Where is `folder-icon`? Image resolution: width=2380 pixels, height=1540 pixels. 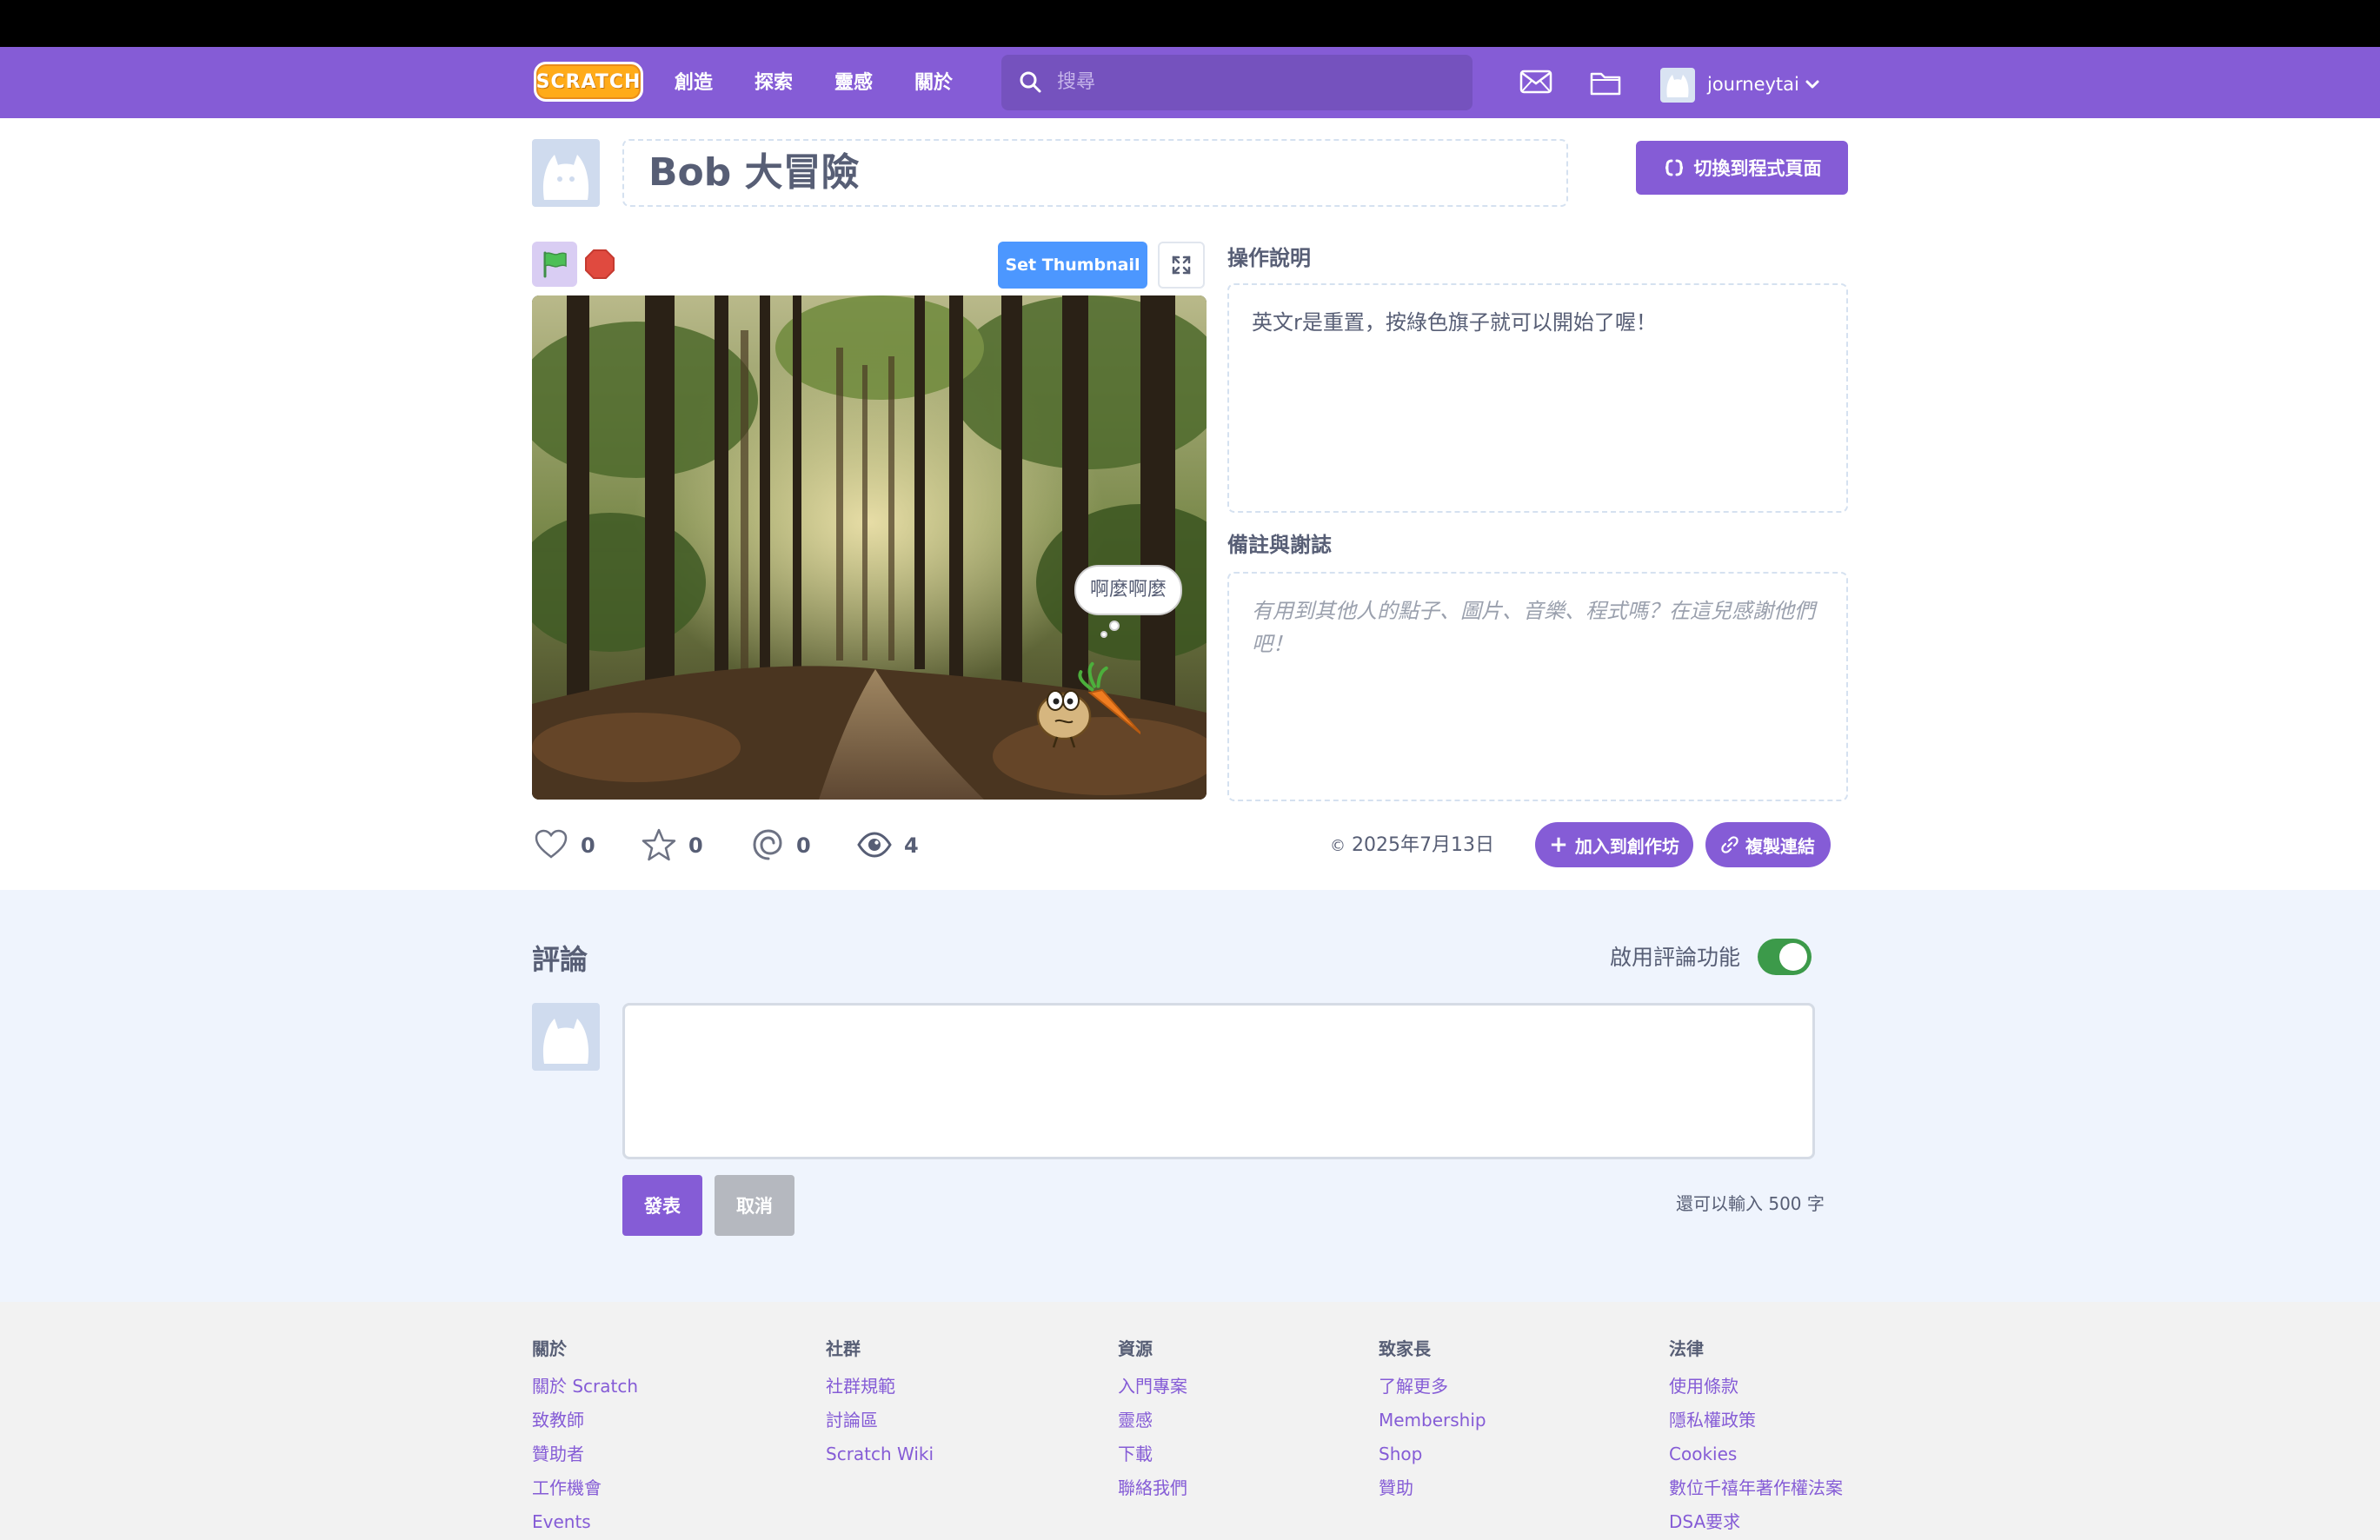 folder-icon is located at coordinates (1605, 82).